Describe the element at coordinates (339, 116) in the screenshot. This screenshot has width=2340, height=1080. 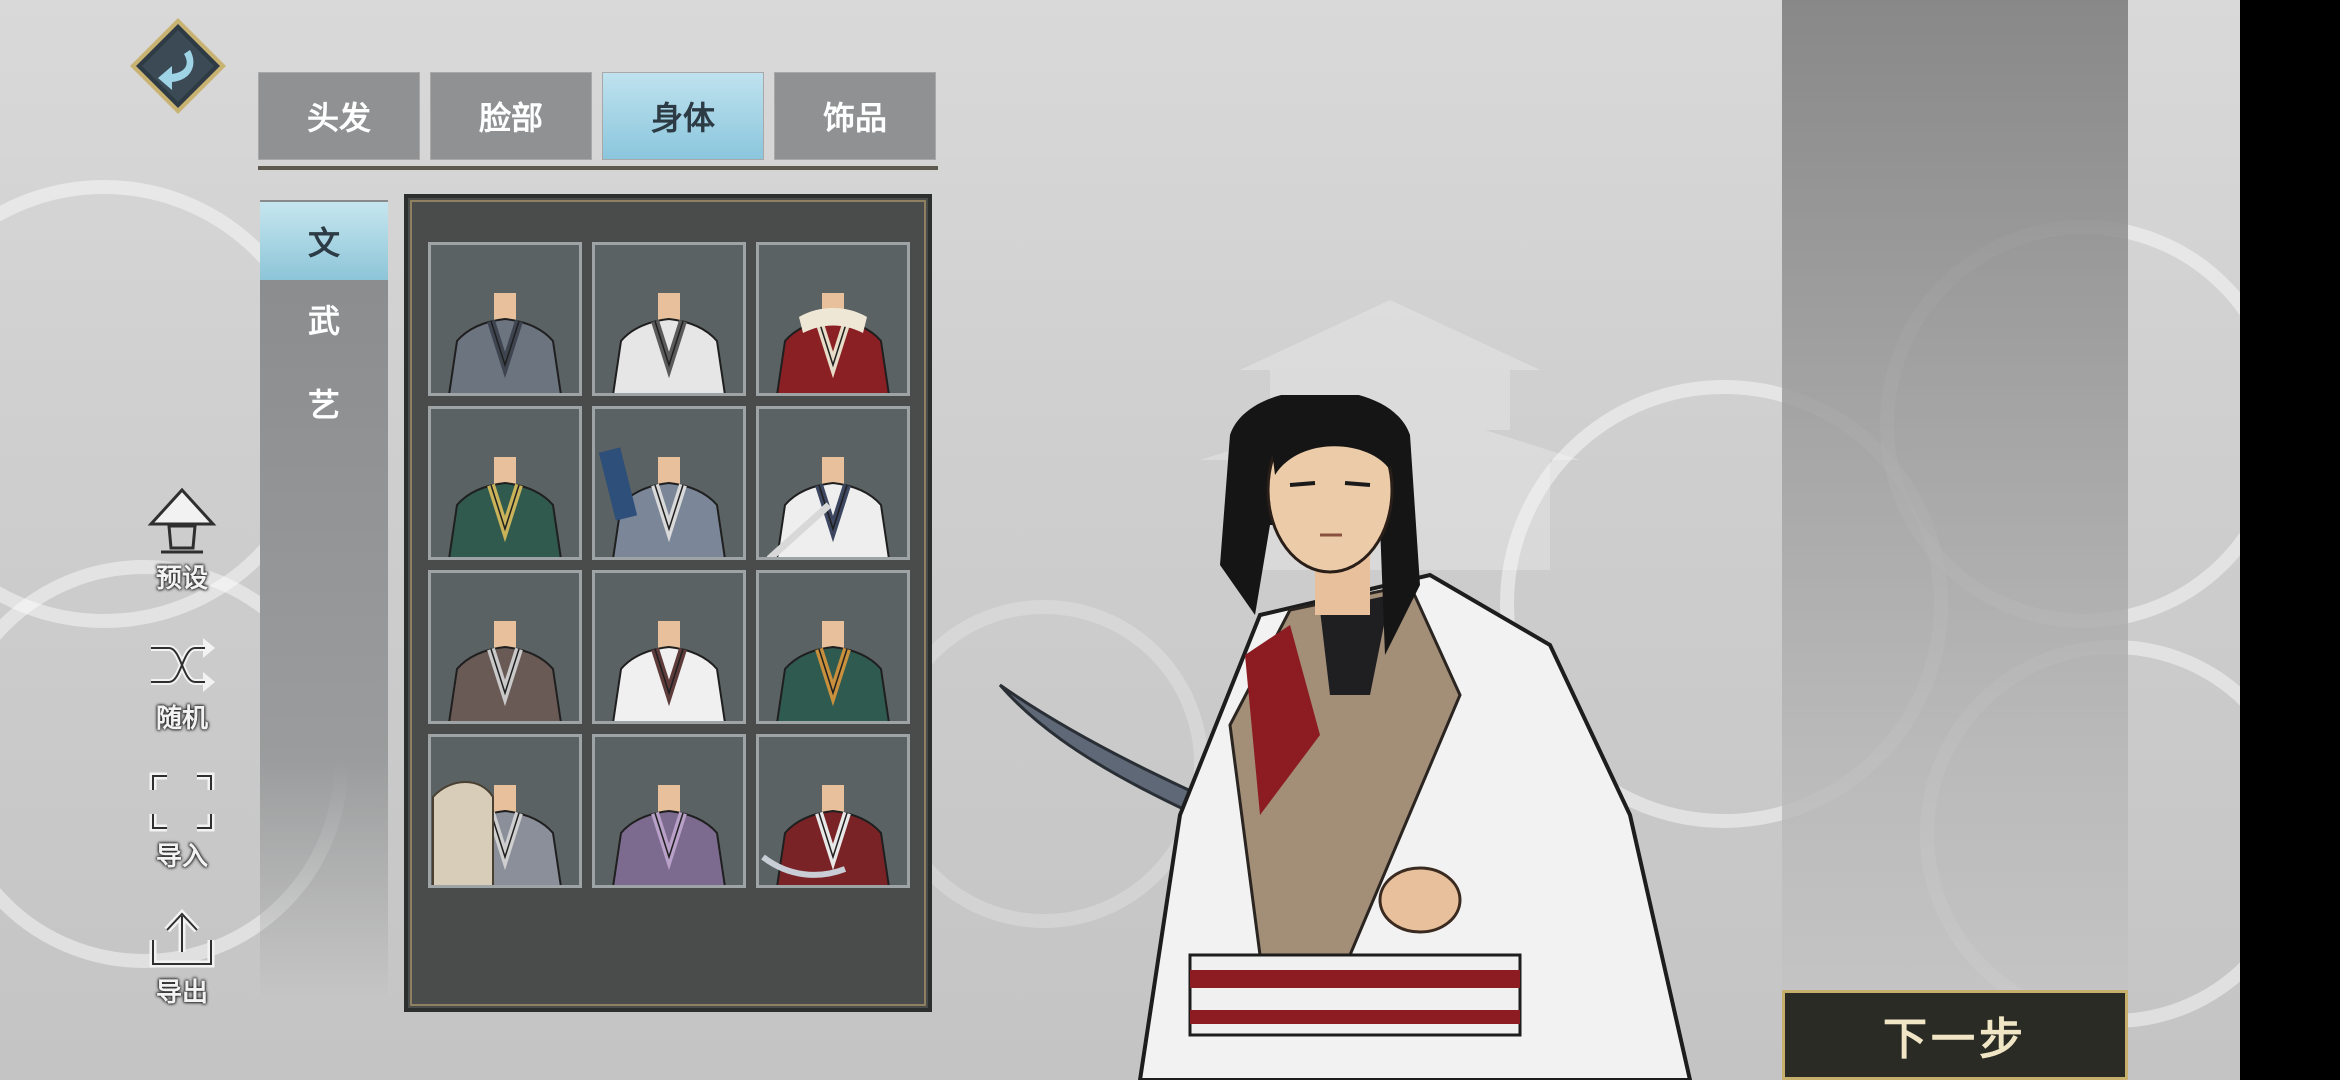
I see `tab-hair: 头发` at that location.